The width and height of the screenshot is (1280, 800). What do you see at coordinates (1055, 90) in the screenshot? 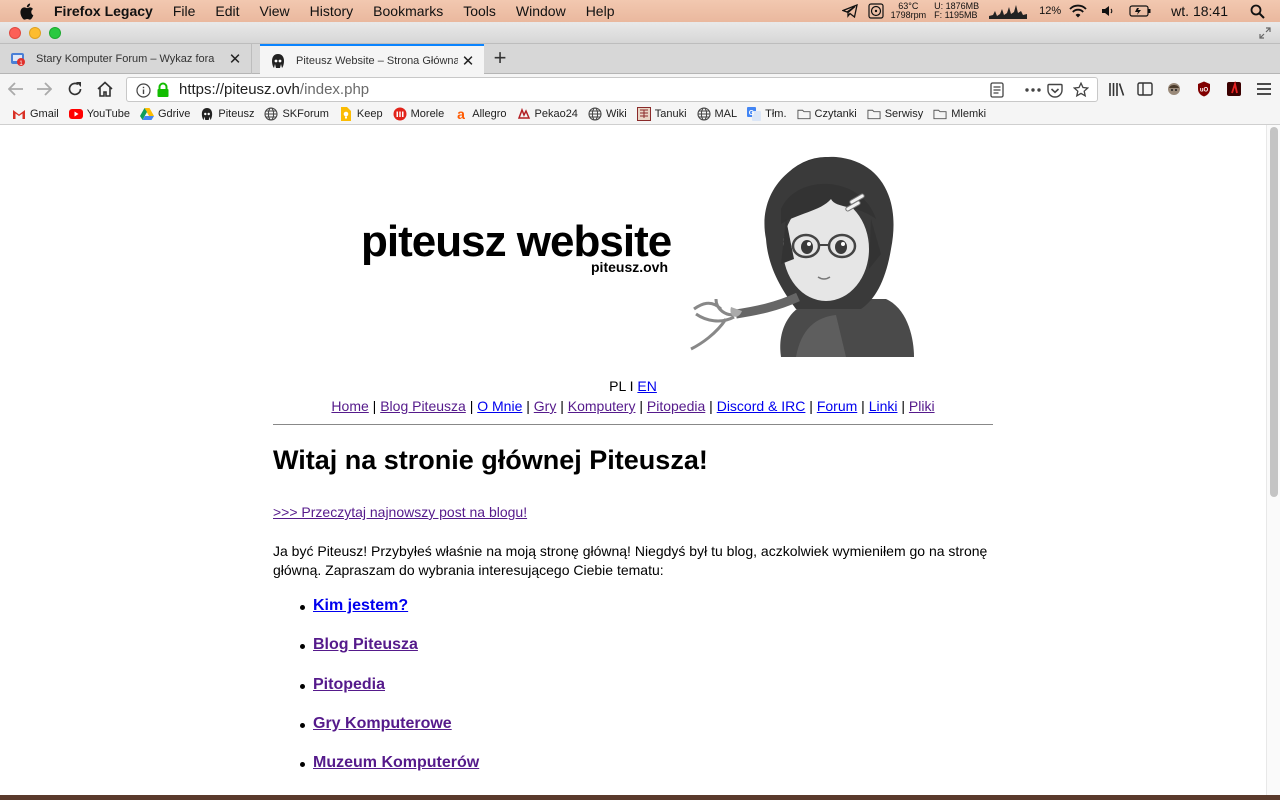
I see `pocket-icon` at bounding box center [1055, 90].